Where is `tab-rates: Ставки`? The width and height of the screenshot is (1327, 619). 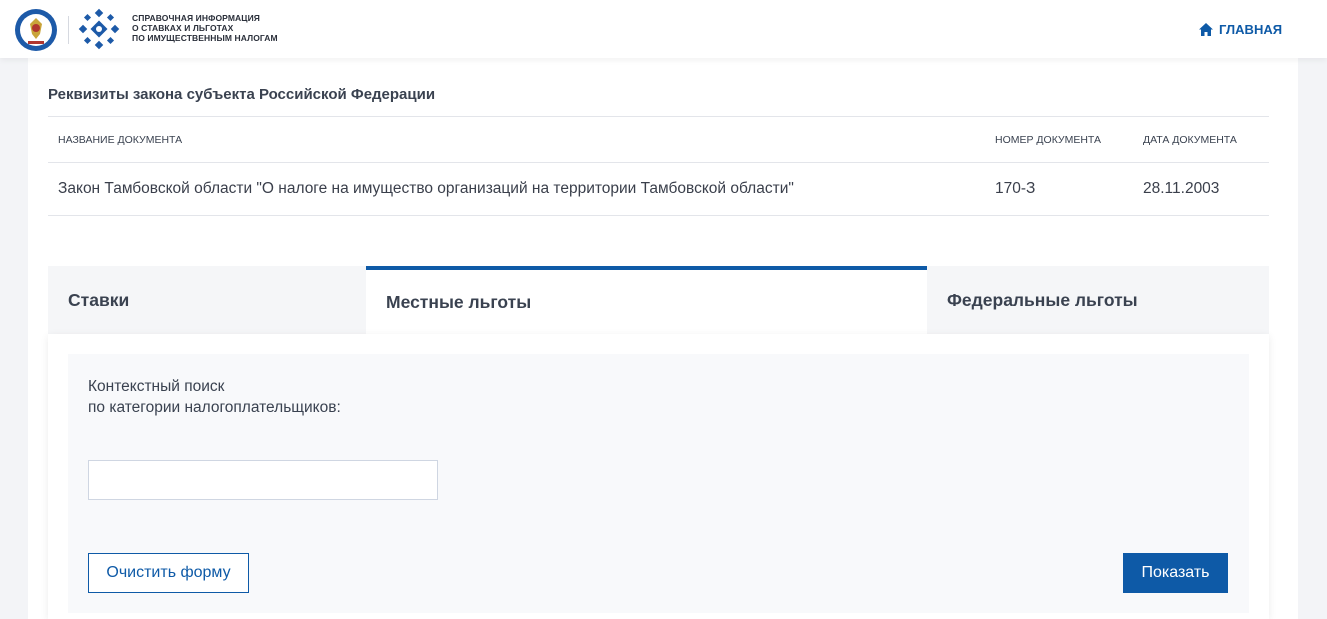
tab-rates: Ставки is located at coordinates (207, 300).